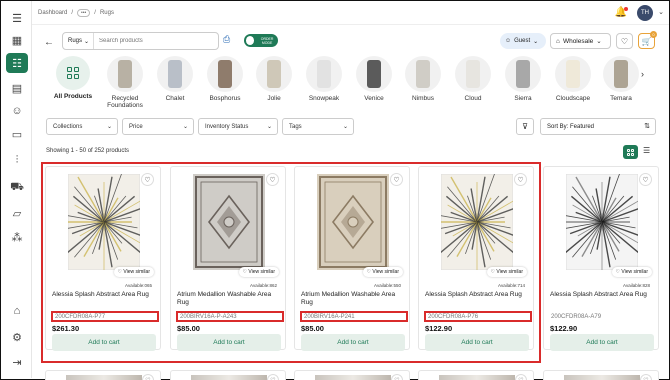 The height and width of the screenshot is (380, 670). I want to click on folder-icon: ▱, so click(17, 213).